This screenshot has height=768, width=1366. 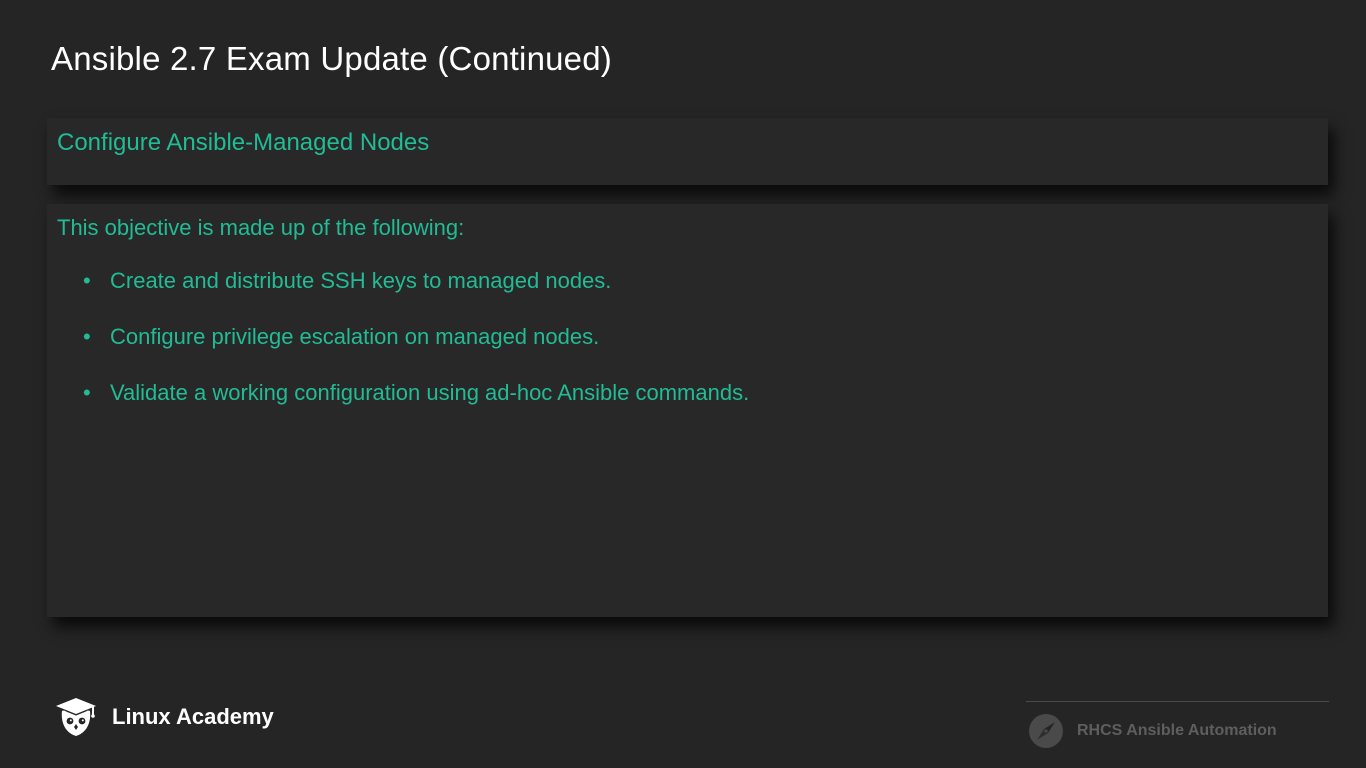 I want to click on footer-divider, so click(x=1177, y=701).